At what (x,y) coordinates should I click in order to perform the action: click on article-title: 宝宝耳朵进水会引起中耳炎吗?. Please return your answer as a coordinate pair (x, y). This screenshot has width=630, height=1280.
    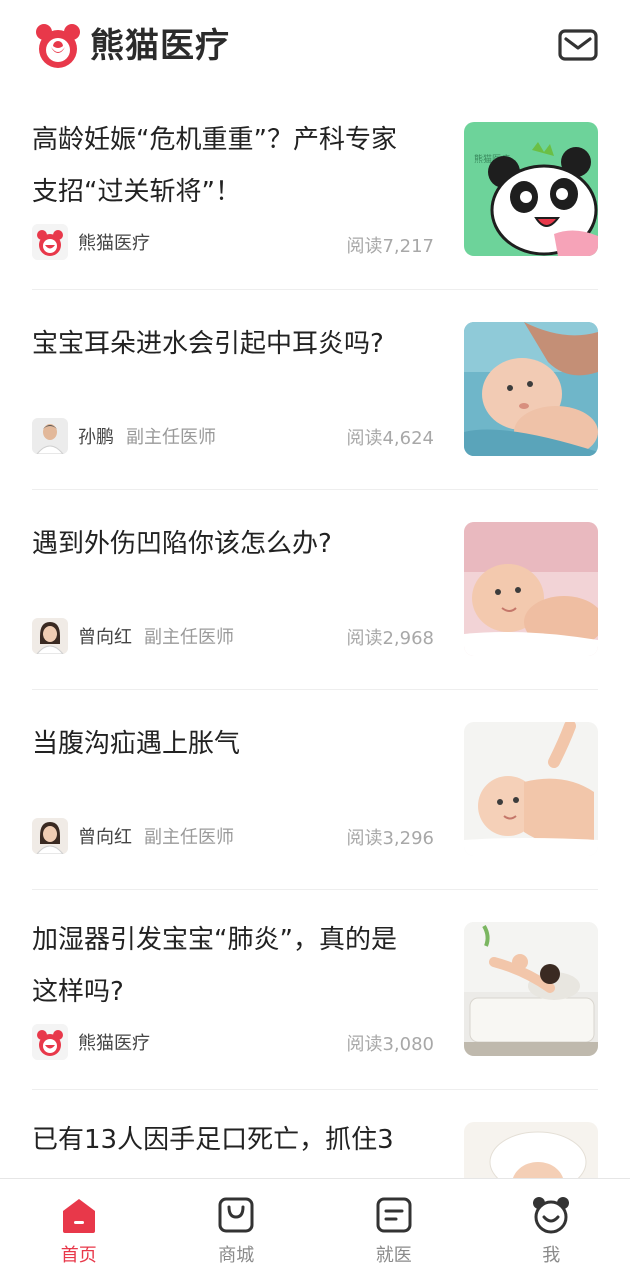
    Looking at the image, I should click on (208, 344).